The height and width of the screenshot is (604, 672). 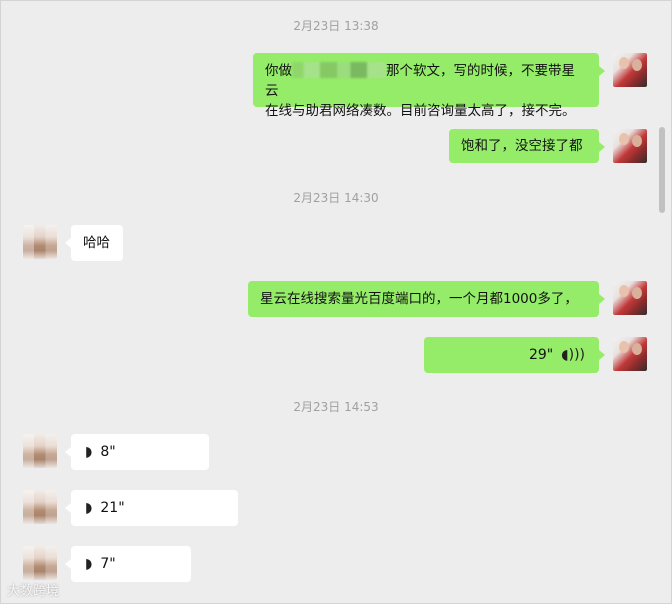 What do you see at coordinates (108, 564) in the screenshot?
I see `voice-duration: 7"` at bounding box center [108, 564].